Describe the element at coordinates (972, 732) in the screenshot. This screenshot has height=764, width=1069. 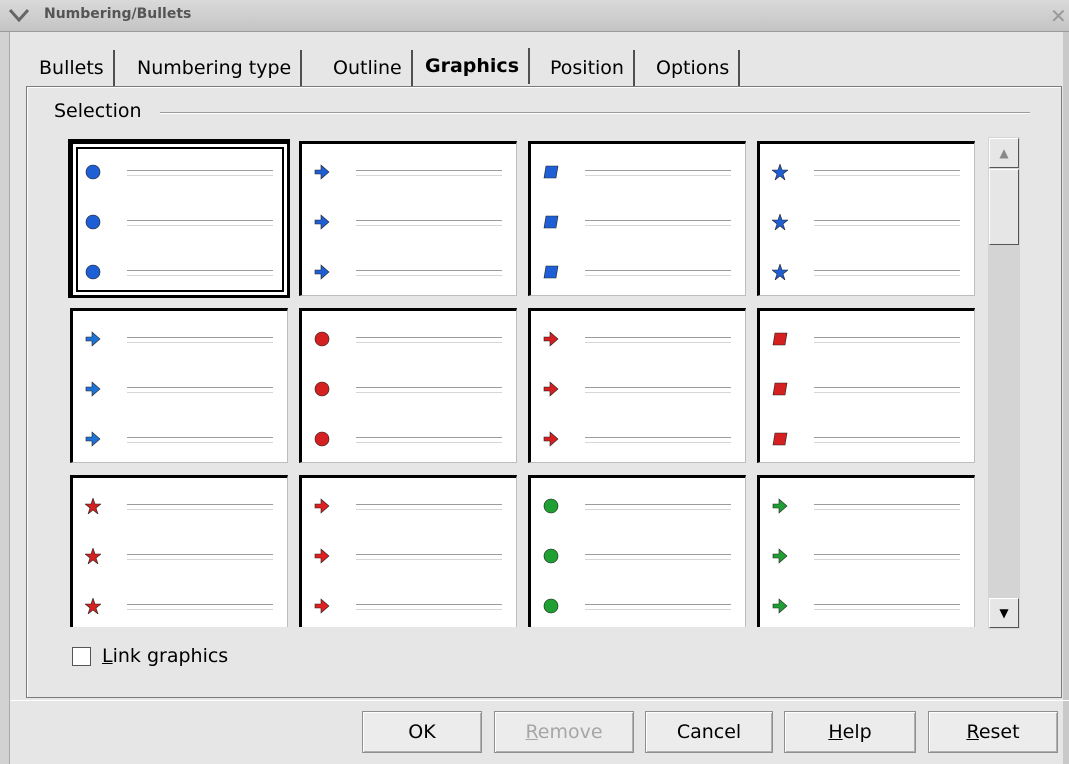
I see `reset-accel: R` at that location.